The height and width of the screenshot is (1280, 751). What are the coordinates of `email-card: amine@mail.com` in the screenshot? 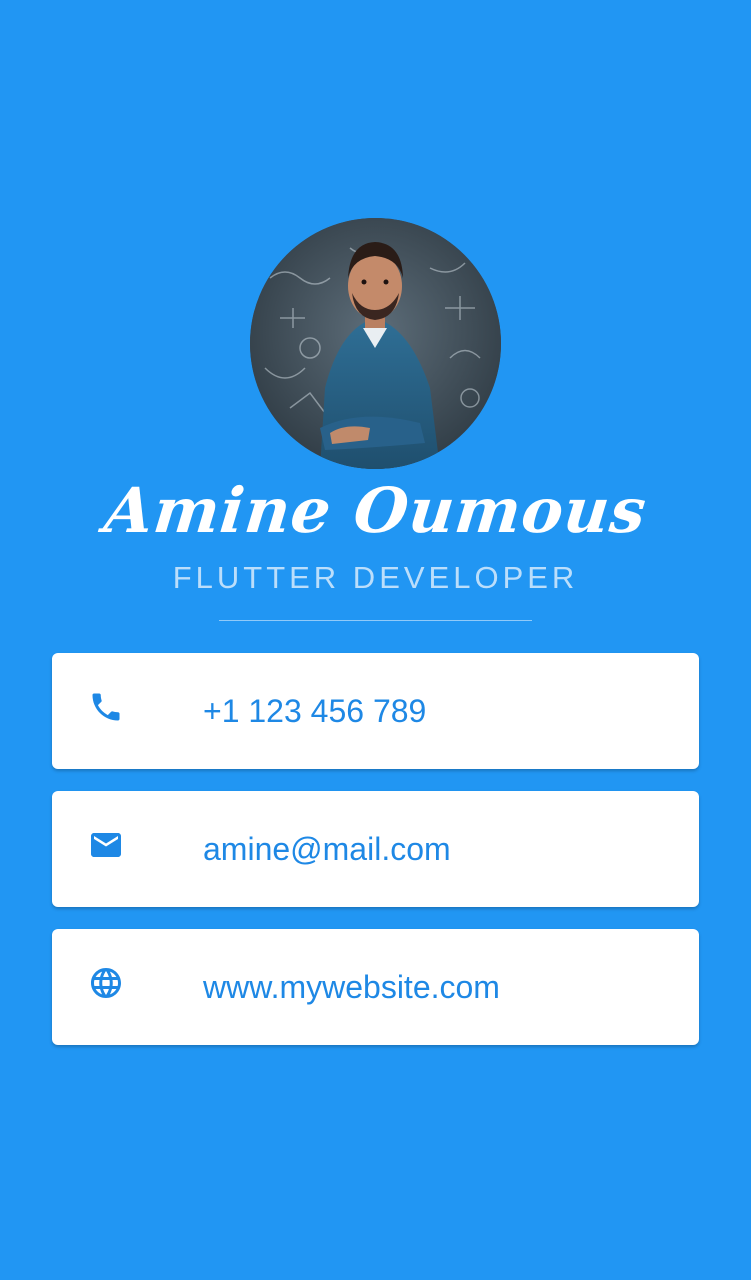 It's located at (375, 849).